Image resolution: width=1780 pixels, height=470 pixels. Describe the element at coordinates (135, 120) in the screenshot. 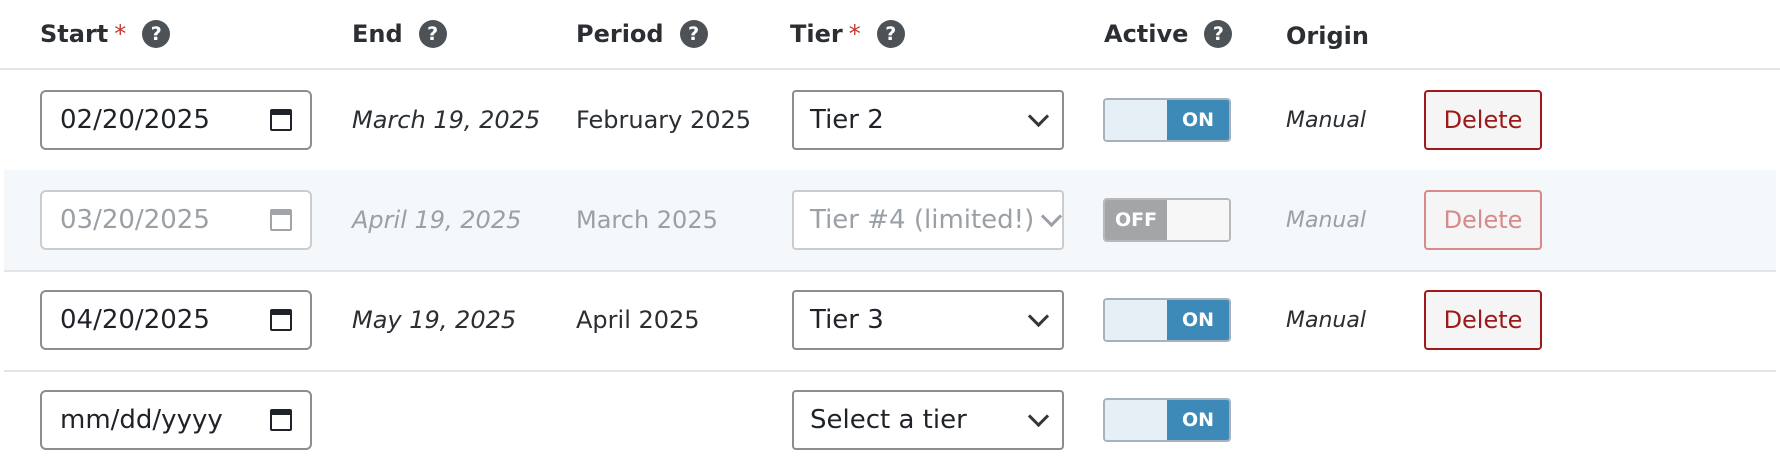

I see `start-date-value: 02/20/2025` at that location.